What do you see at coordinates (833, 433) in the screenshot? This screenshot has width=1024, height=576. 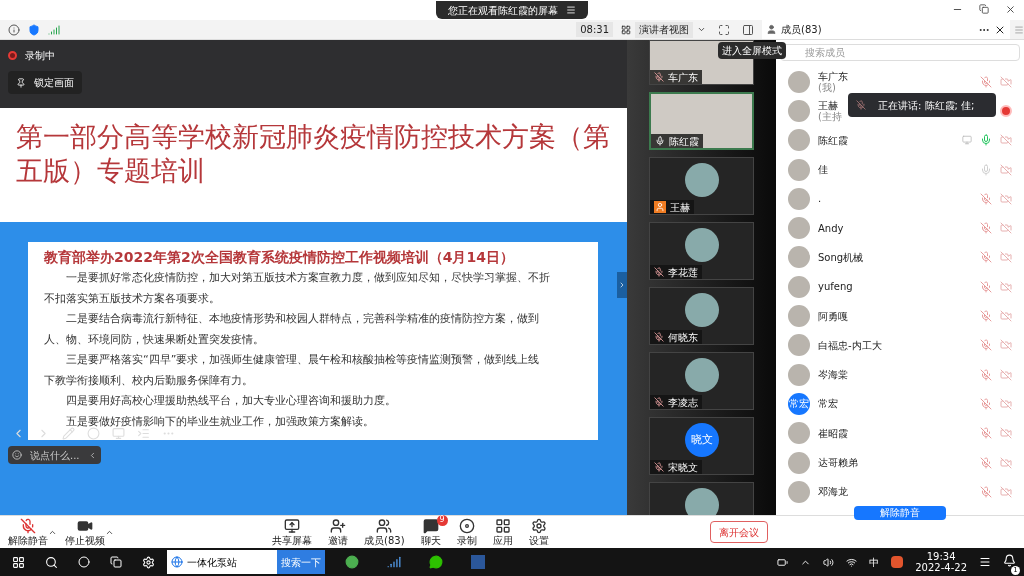 I see `member-name: 崔昭霞` at bounding box center [833, 433].